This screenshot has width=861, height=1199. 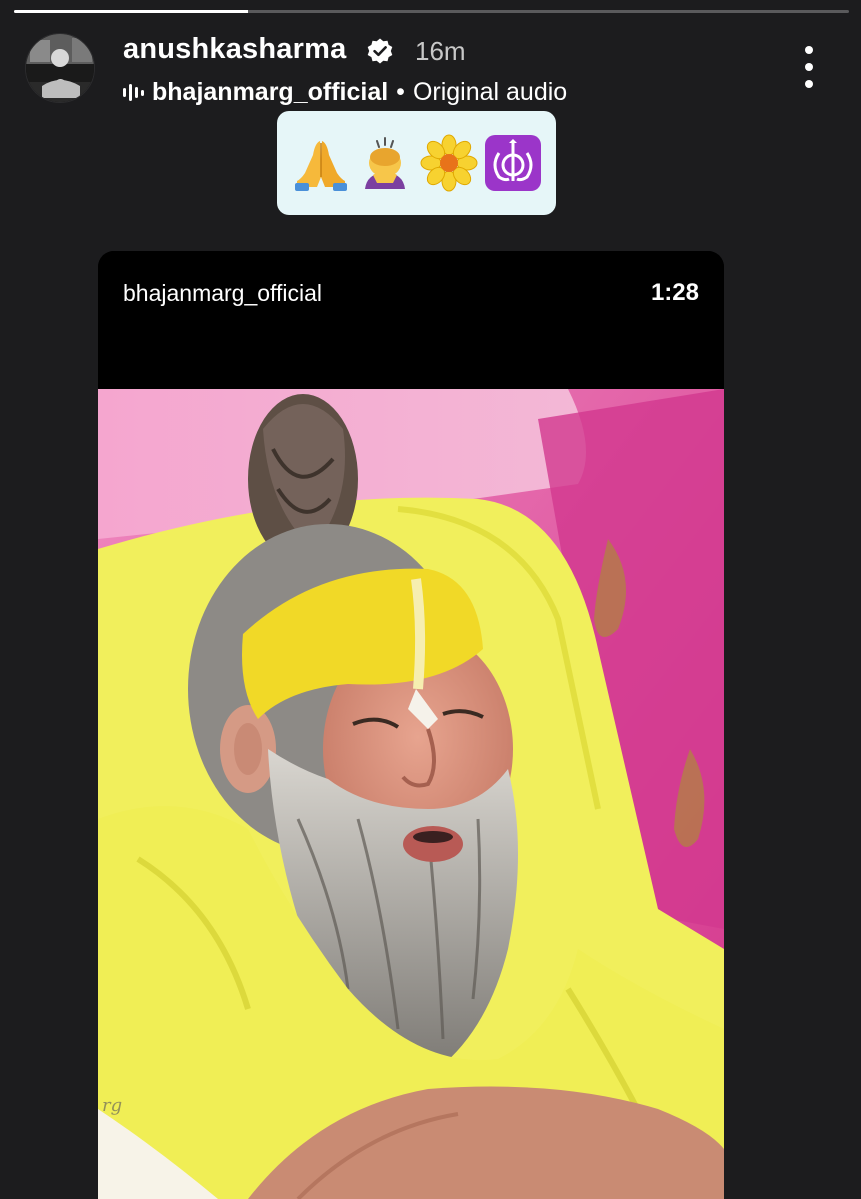 I want to click on audio-attribution: bhajanmarg_official • Original audio, so click(x=344, y=92).